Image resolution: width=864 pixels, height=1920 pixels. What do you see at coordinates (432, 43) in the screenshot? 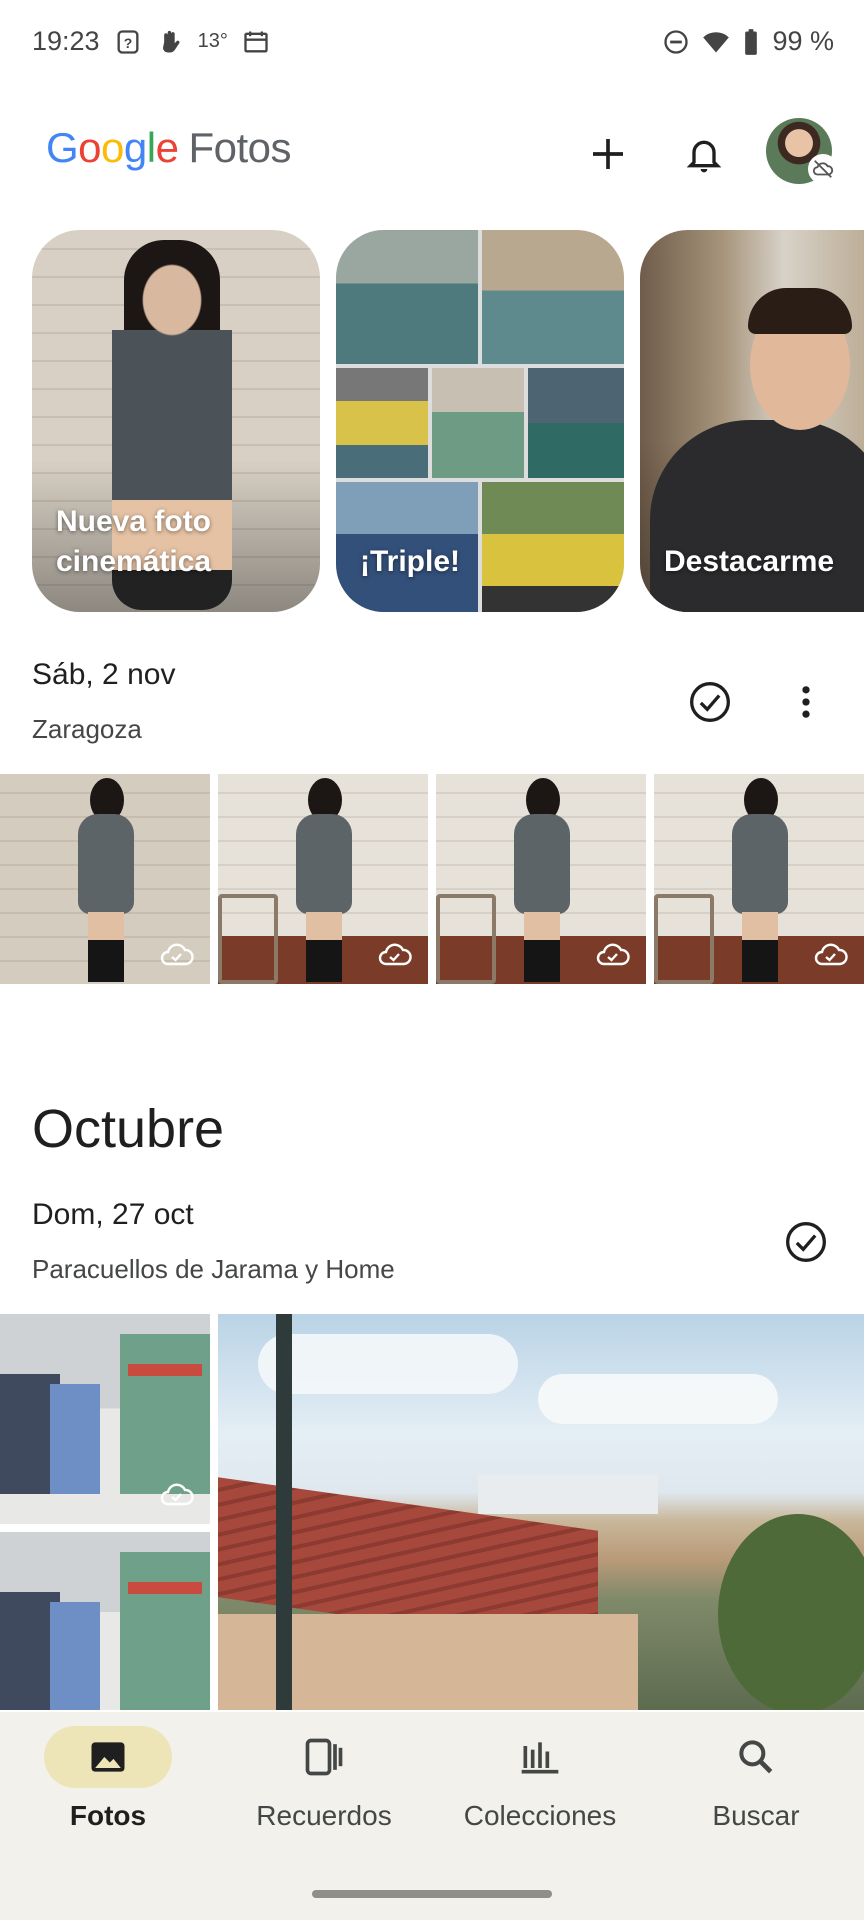
I see `status-bar: 19:23 ? 13° 99 %` at bounding box center [432, 43].